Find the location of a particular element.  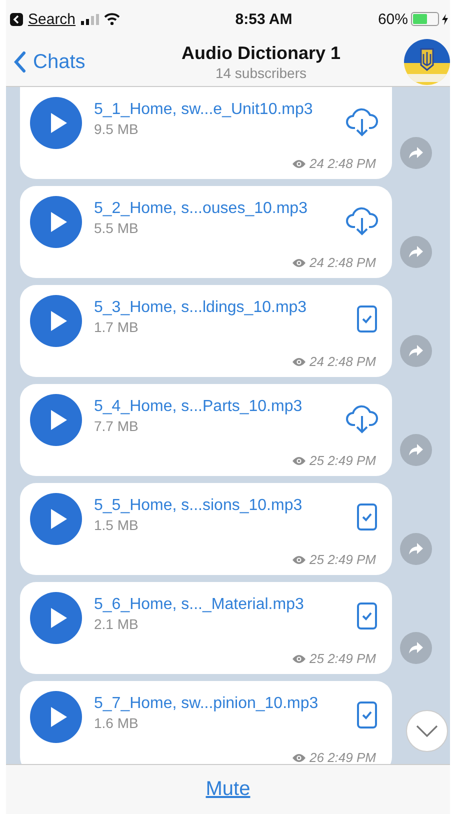

file-size: 2.1 MB is located at coordinates (117, 624).